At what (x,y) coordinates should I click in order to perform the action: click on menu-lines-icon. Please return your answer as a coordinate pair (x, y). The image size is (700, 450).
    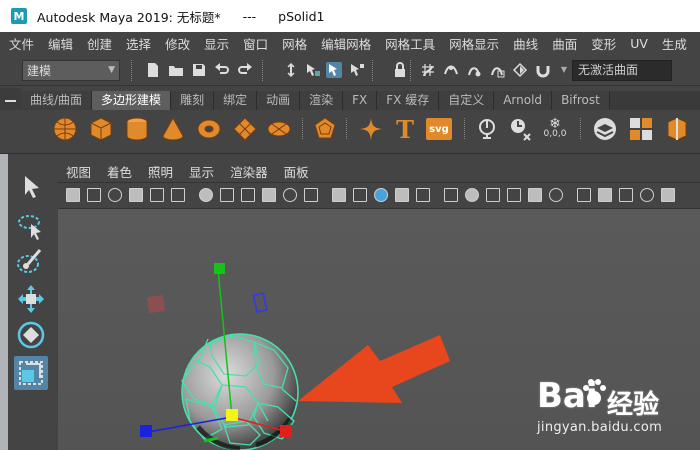
    Looking at the image, I should click on (10, 101).